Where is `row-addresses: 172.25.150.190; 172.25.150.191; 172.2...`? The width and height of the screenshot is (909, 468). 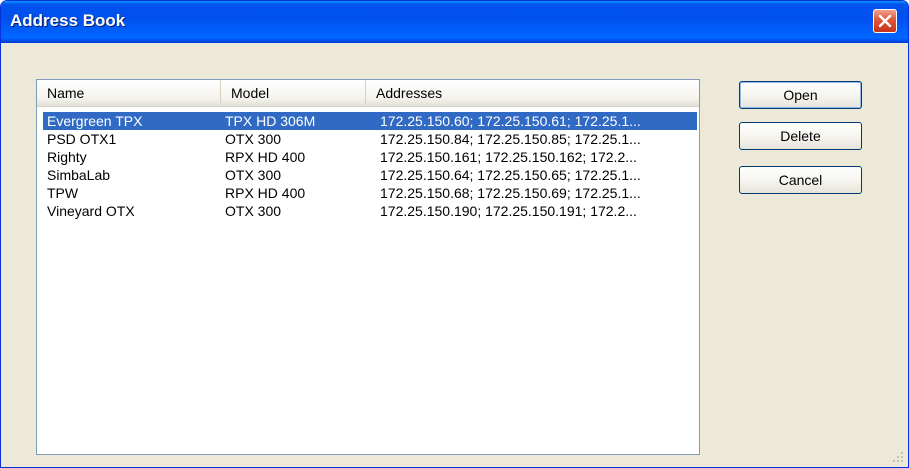 row-addresses: 172.25.150.190; 172.25.150.191; 172.2... is located at coordinates (508, 211).